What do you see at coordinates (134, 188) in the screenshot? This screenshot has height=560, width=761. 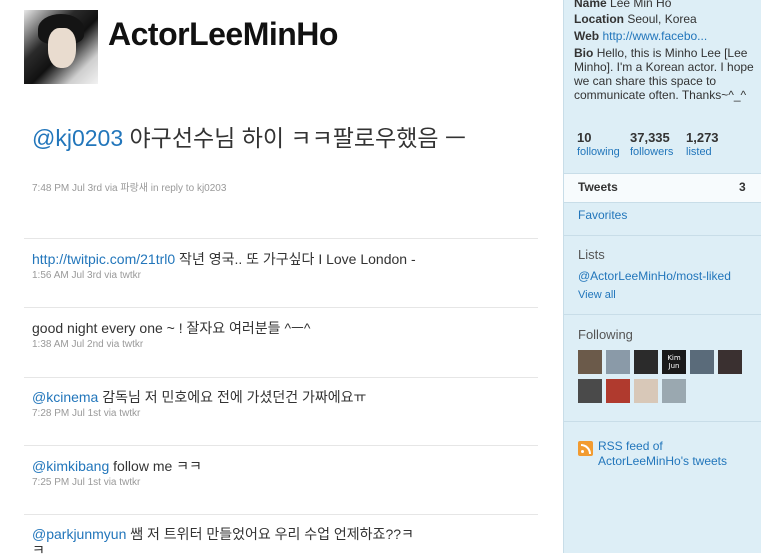 I see `featured-tweet-client: 파랑새` at bounding box center [134, 188].